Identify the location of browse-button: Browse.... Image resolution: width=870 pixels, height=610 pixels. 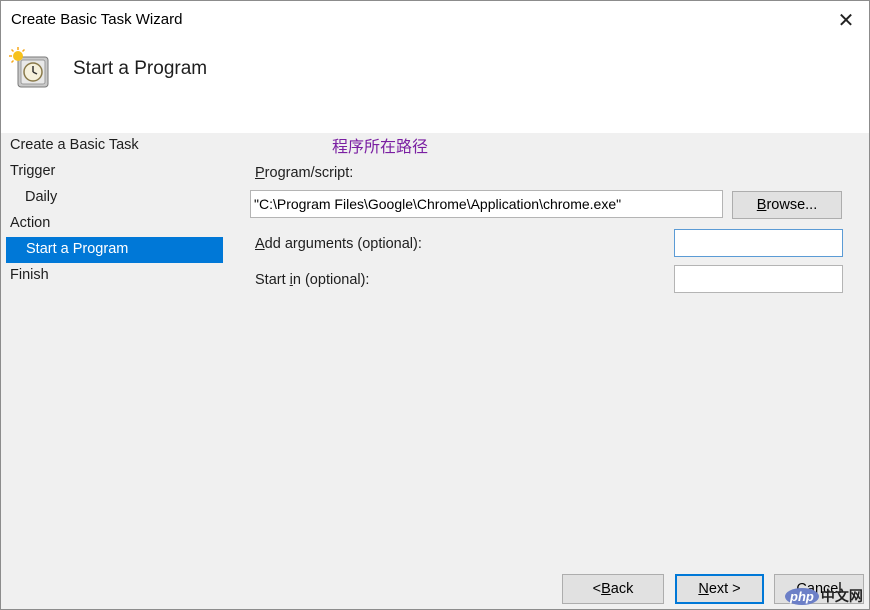
(787, 205).